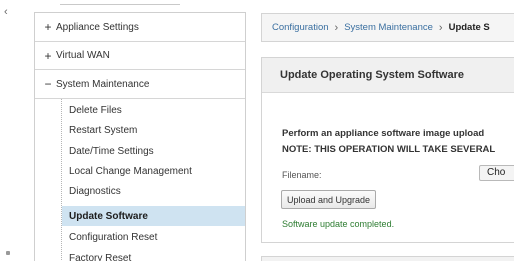 This screenshot has height=261, width=514. I want to click on sidebar-item-local-change-management: Local Change Management, so click(153, 171).